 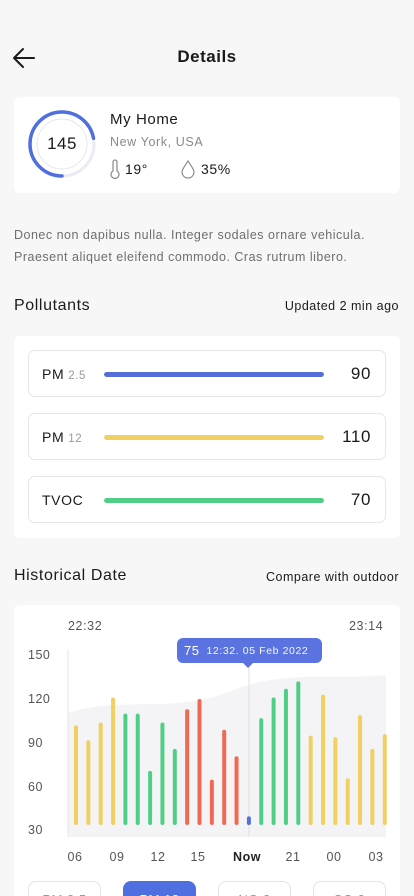 I want to click on home-location: New York, USA, so click(x=157, y=142).